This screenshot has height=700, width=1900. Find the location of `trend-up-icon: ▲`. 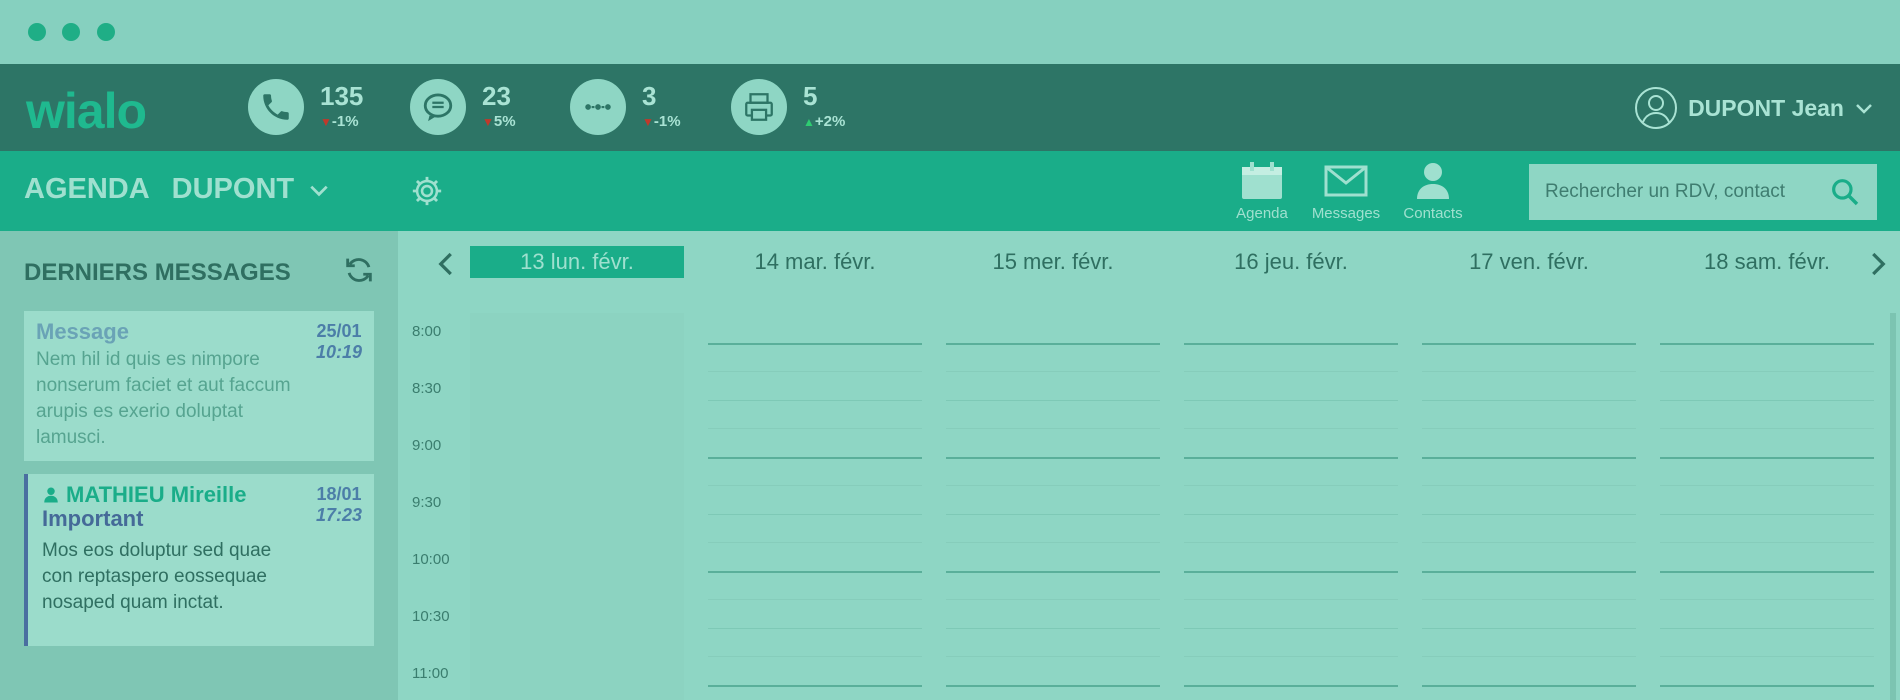

trend-up-icon: ▲ is located at coordinates (809, 122).